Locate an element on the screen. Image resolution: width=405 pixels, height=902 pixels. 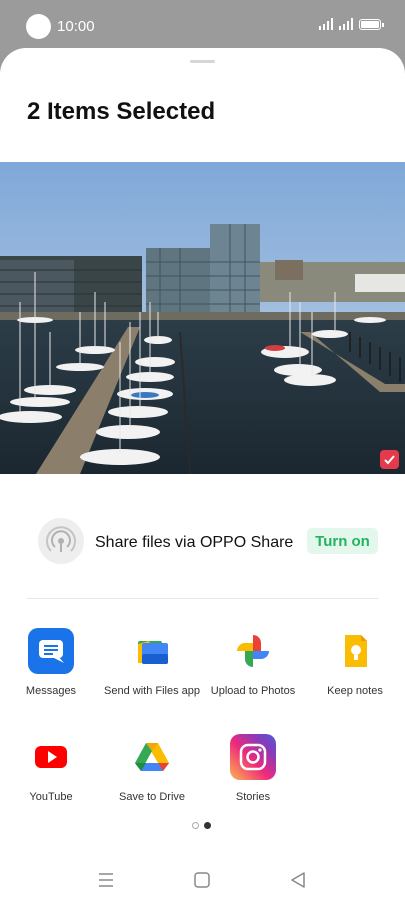
drive-icon is located at coordinates (152, 757).